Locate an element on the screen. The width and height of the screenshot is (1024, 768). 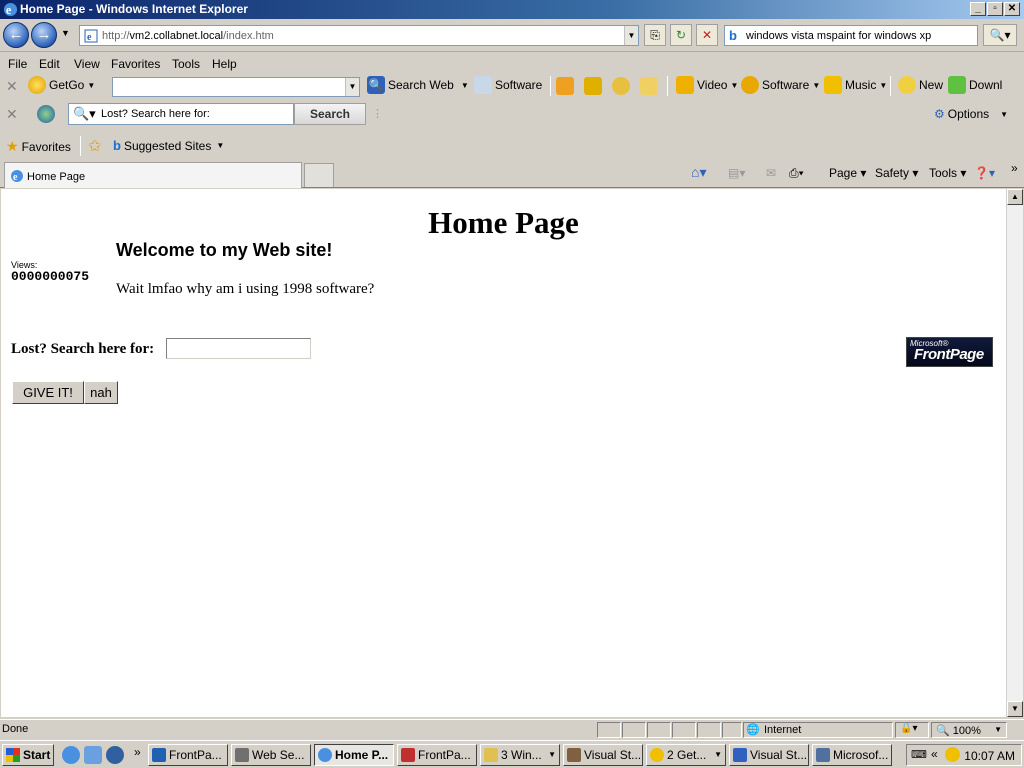
search-label: Lost? Search here for: is located at coordinates (83, 349).